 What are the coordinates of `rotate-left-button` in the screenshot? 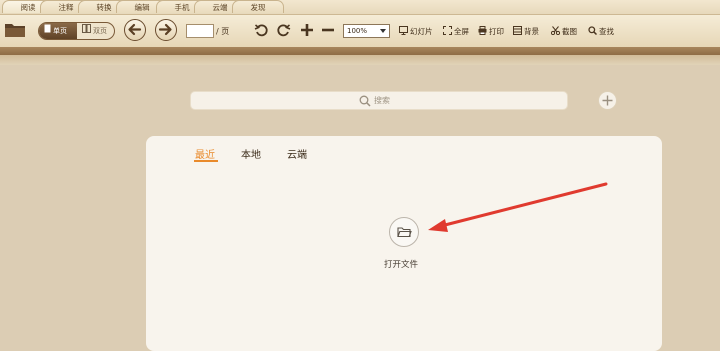 It's located at (261, 31).